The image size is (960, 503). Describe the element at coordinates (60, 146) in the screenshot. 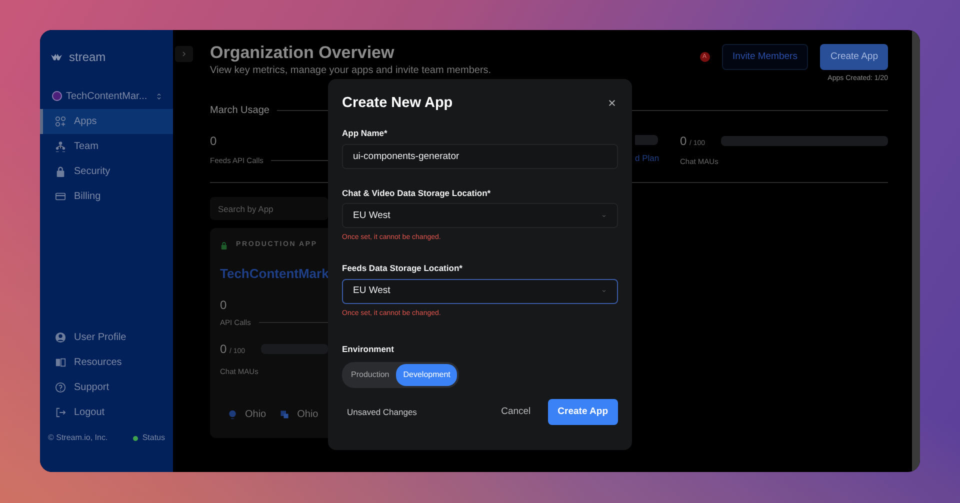

I see `people-icon` at that location.